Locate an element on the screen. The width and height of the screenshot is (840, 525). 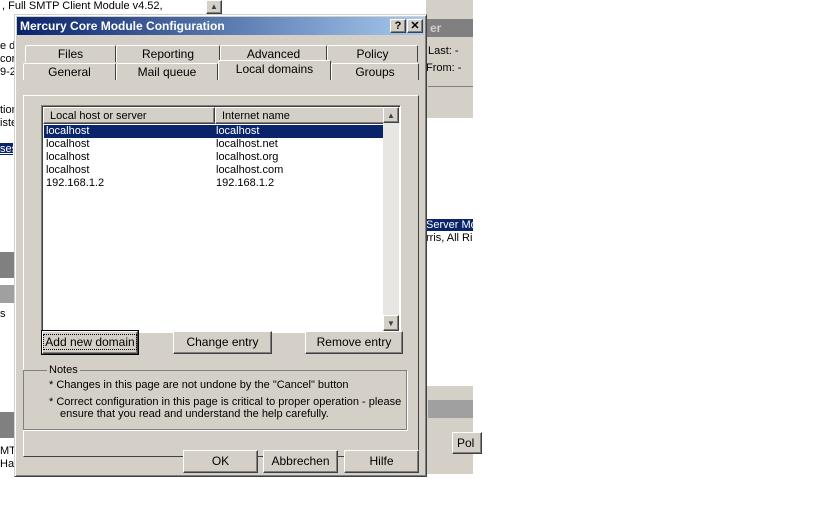
tab-reporting: Reporting is located at coordinates (168, 53).